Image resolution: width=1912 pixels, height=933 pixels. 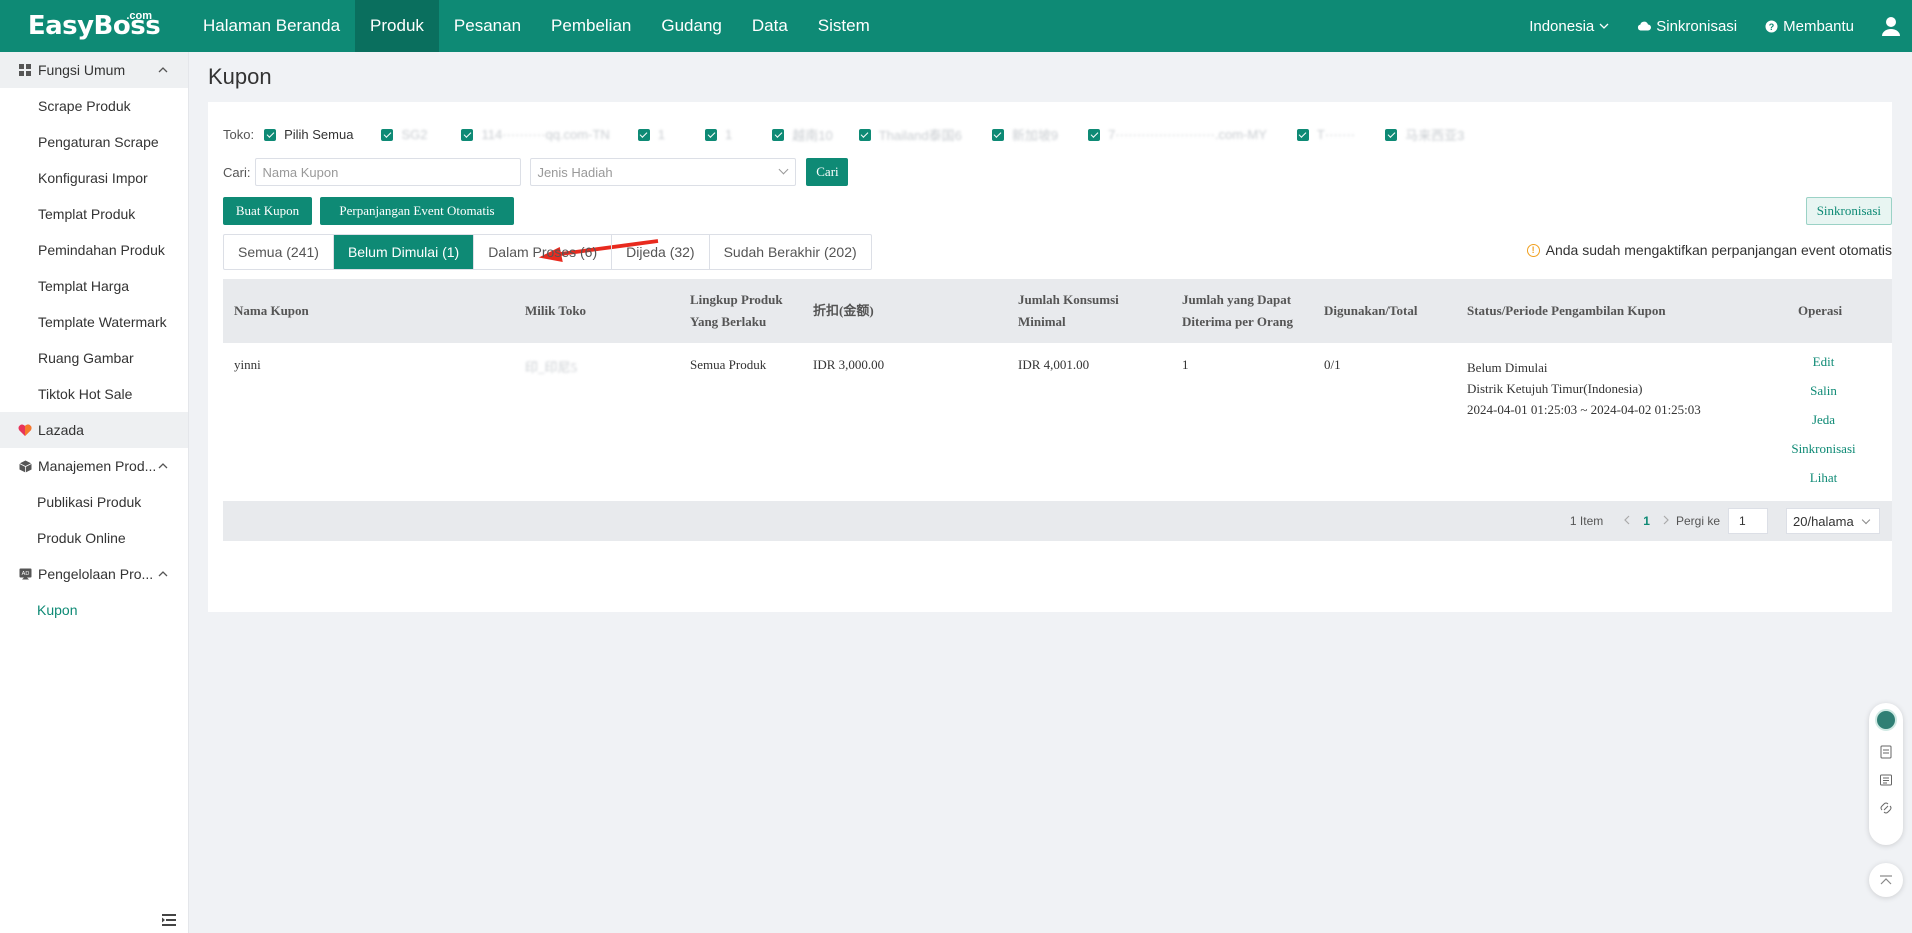 What do you see at coordinates (1185, 364) in the screenshot?
I see `cell-per-person: 1` at bounding box center [1185, 364].